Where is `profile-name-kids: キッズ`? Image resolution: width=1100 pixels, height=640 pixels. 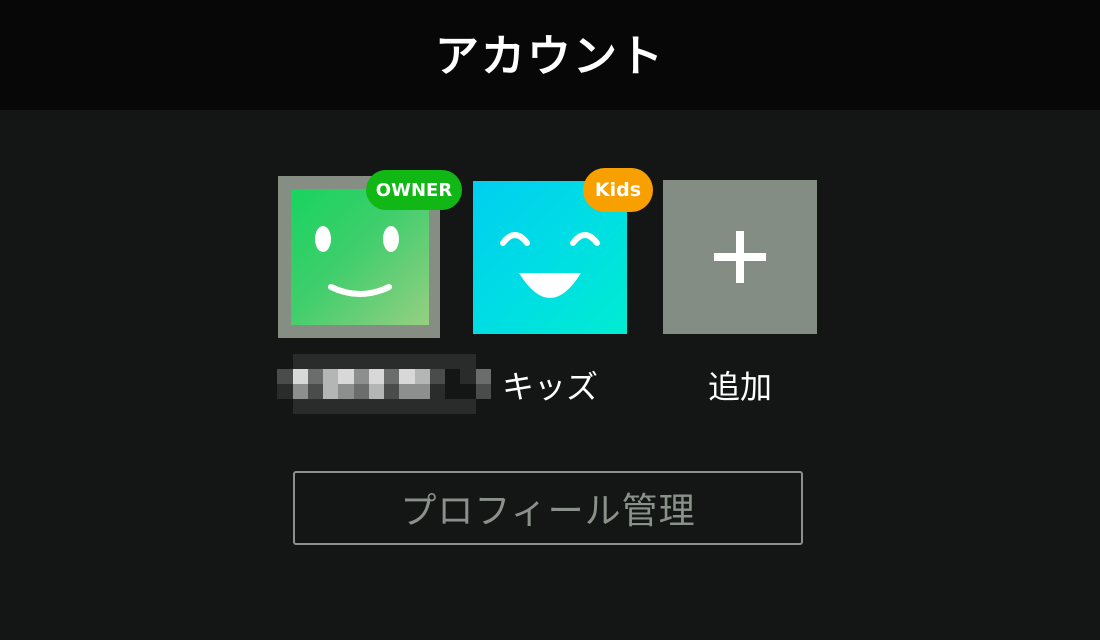
profile-name-kids: キッズ is located at coordinates (549, 387).